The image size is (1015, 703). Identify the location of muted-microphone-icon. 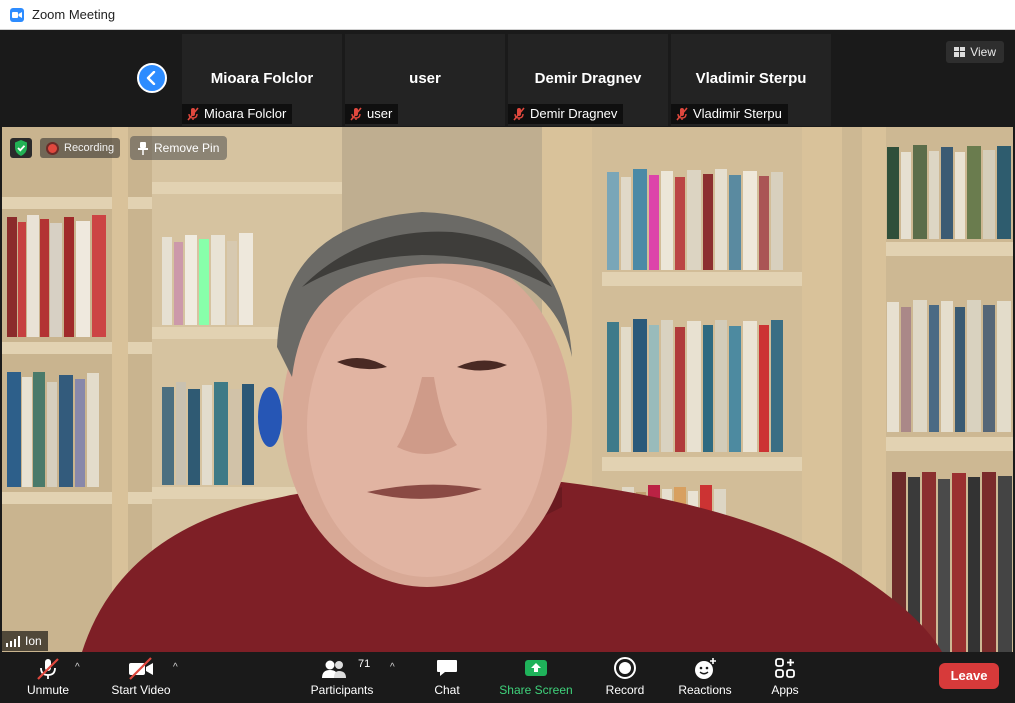
(48, 669).